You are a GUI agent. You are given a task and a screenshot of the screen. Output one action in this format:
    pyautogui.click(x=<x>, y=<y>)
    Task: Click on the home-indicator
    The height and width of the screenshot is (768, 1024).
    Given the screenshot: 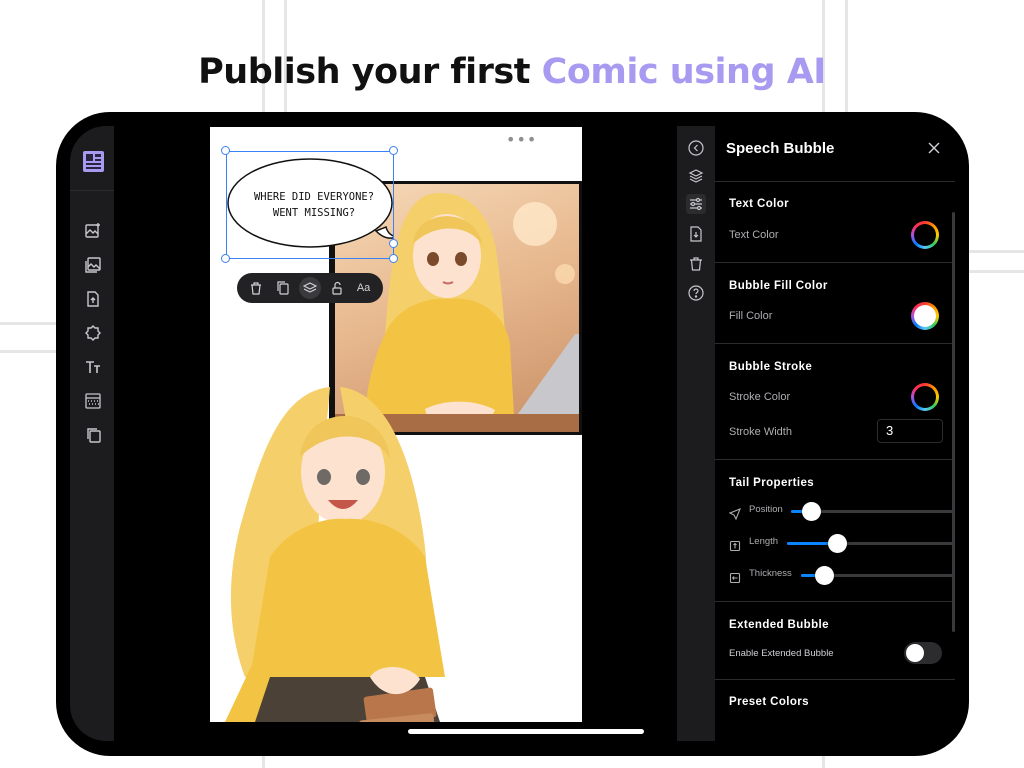 What is the action you would take?
    pyautogui.click(x=526, y=731)
    